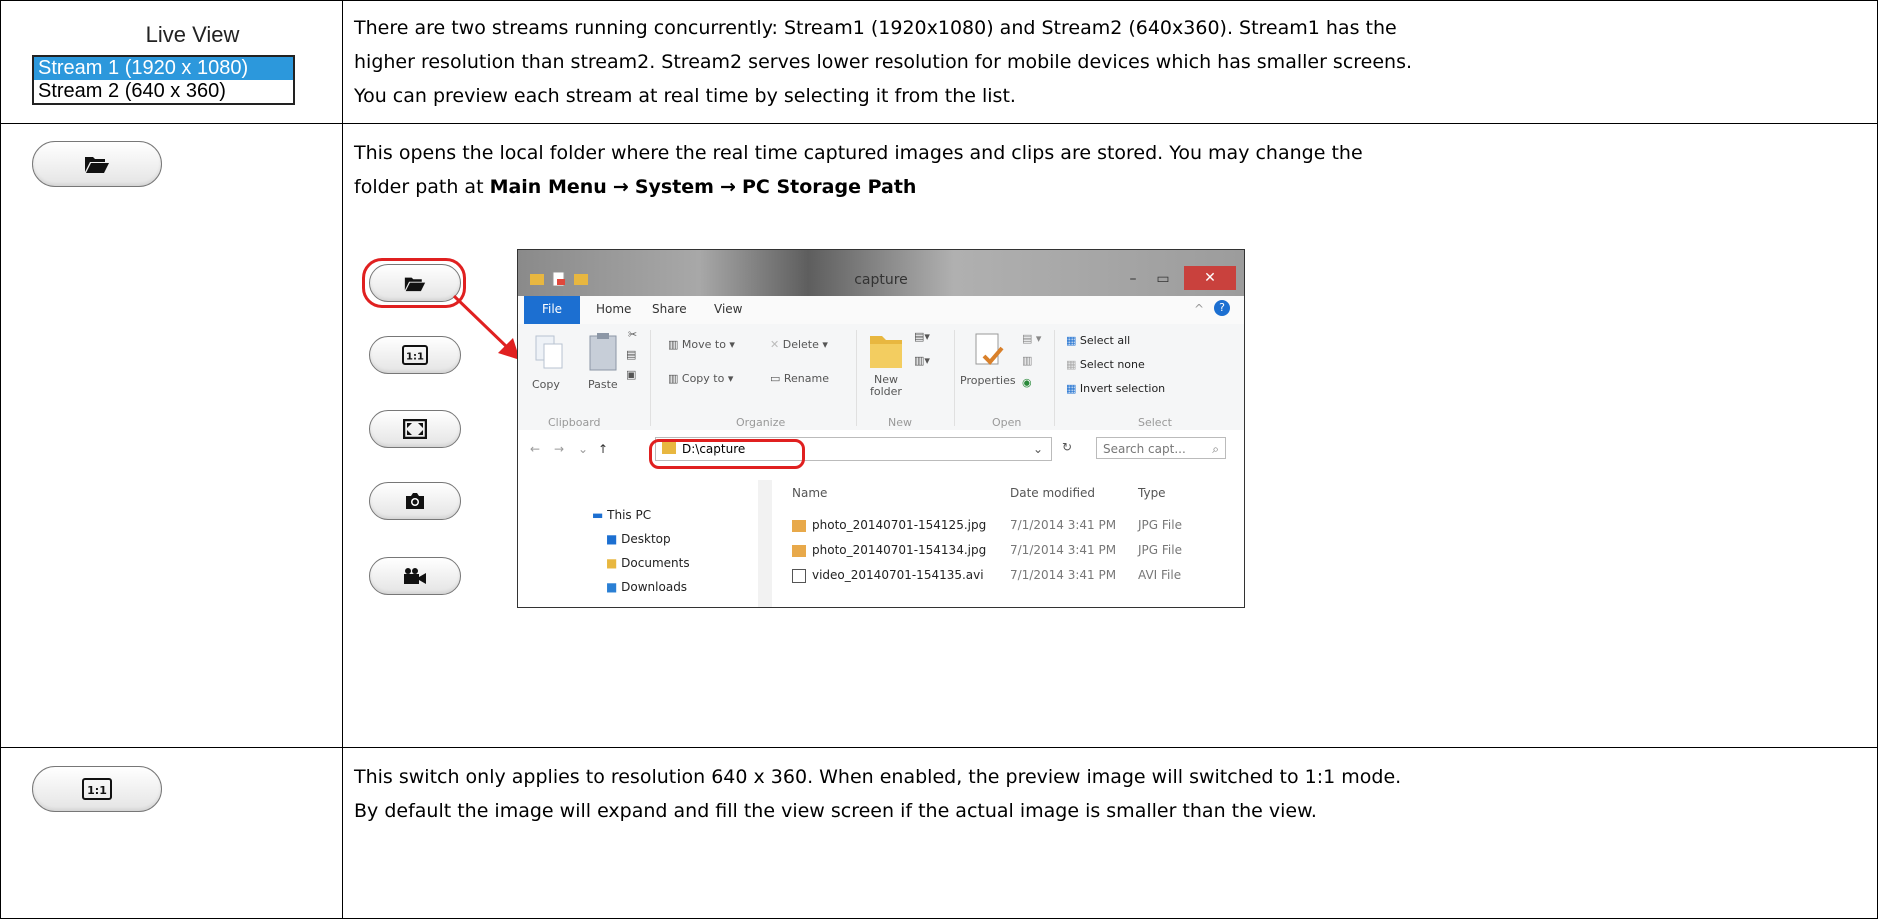 The height and width of the screenshot is (919, 1878). I want to click on select-none-button: ▦ Select none, so click(1105, 364).